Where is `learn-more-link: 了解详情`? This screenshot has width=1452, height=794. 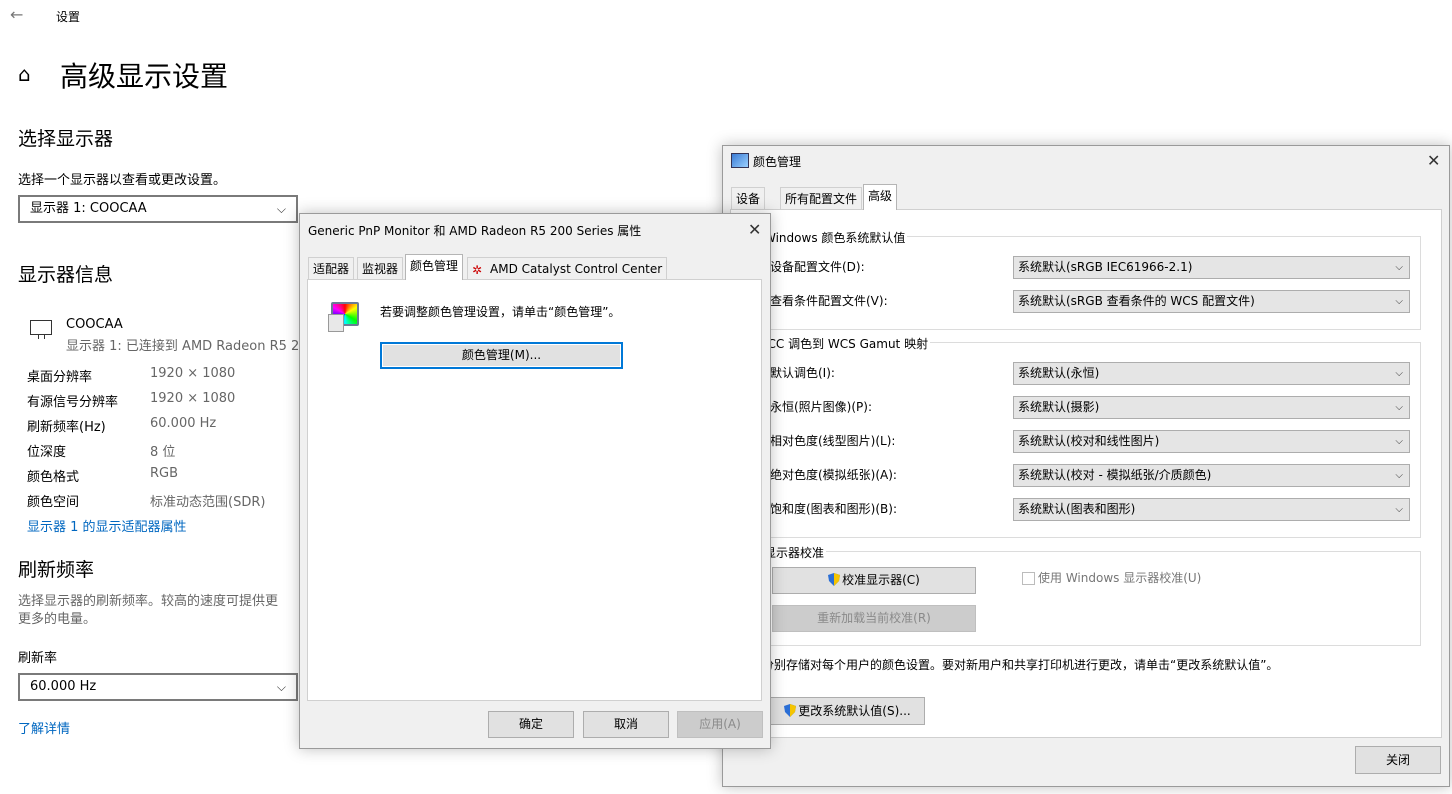
learn-more-link: 了解详情 is located at coordinates (44, 727).